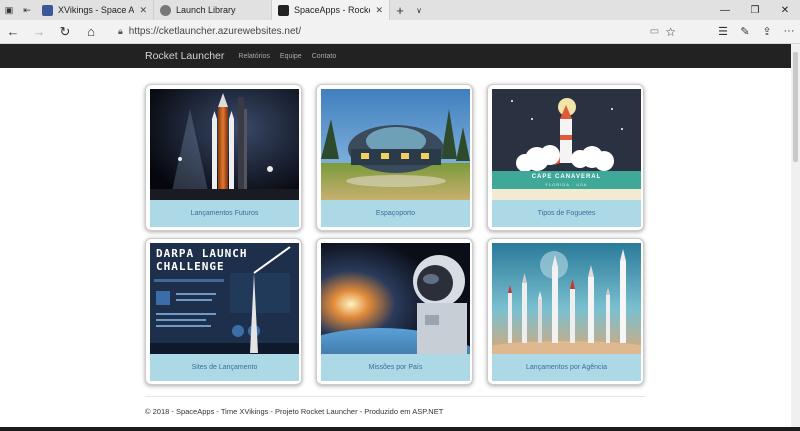 Image resolution: width=800 pixels, height=431 pixels. What do you see at coordinates (184, 56) in the screenshot?
I see `brand-link: Rocket Launcher` at bounding box center [184, 56].